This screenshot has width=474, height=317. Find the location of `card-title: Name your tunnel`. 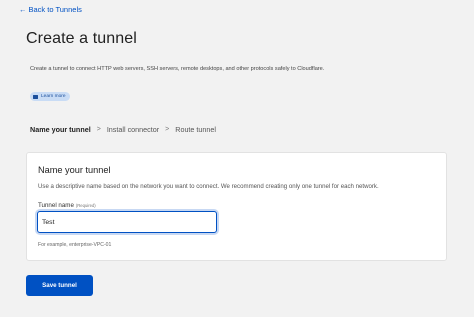

card-title: Name your tunnel is located at coordinates (74, 170).